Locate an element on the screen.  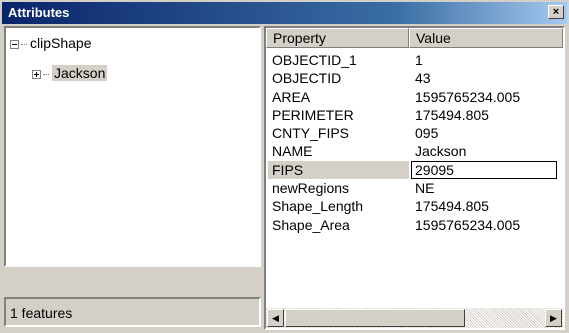
grid-header: Property Value is located at coordinates (414, 38).